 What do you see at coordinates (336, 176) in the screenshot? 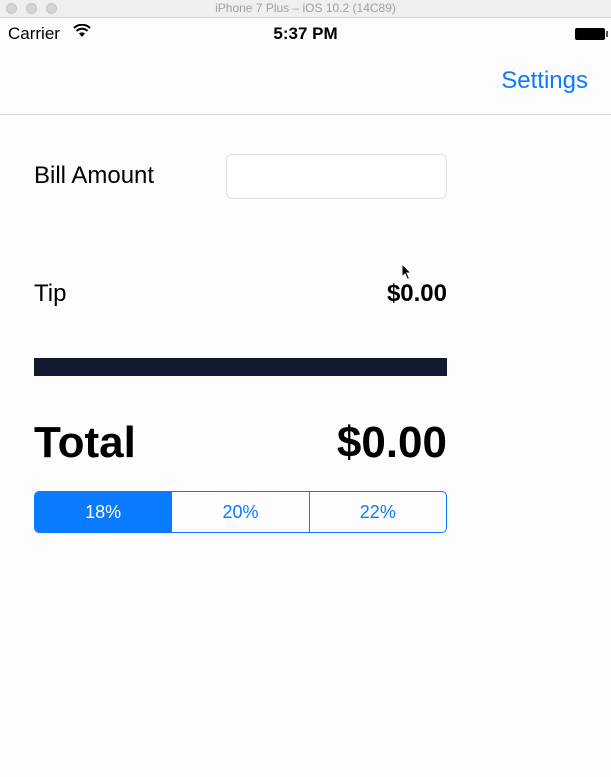
I see `bill-amount-input` at bounding box center [336, 176].